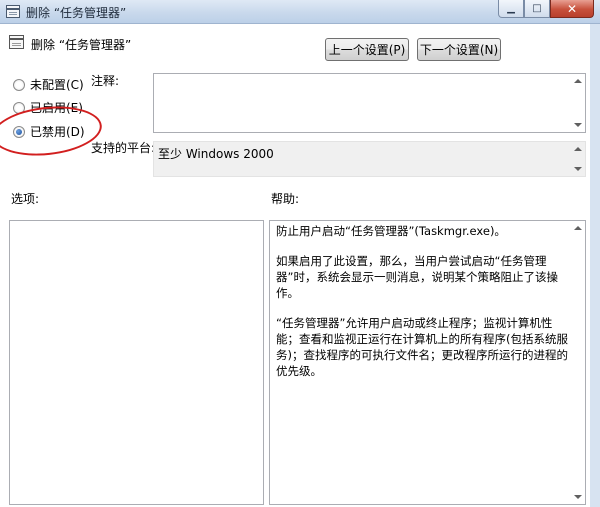  Describe the element at coordinates (367, 49) in the screenshot. I see `previous-setting-button: 上一个设置(P)` at that location.